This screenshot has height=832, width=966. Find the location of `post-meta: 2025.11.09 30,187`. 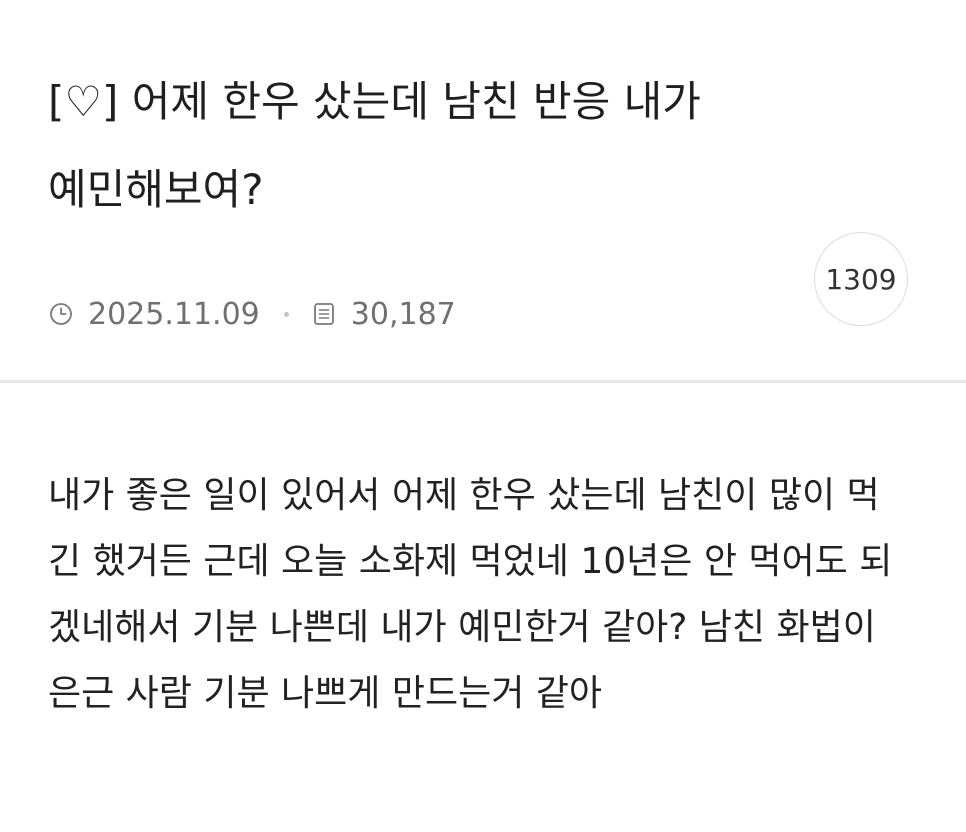

post-meta: 2025.11.09 30,187 is located at coordinates (252, 314).